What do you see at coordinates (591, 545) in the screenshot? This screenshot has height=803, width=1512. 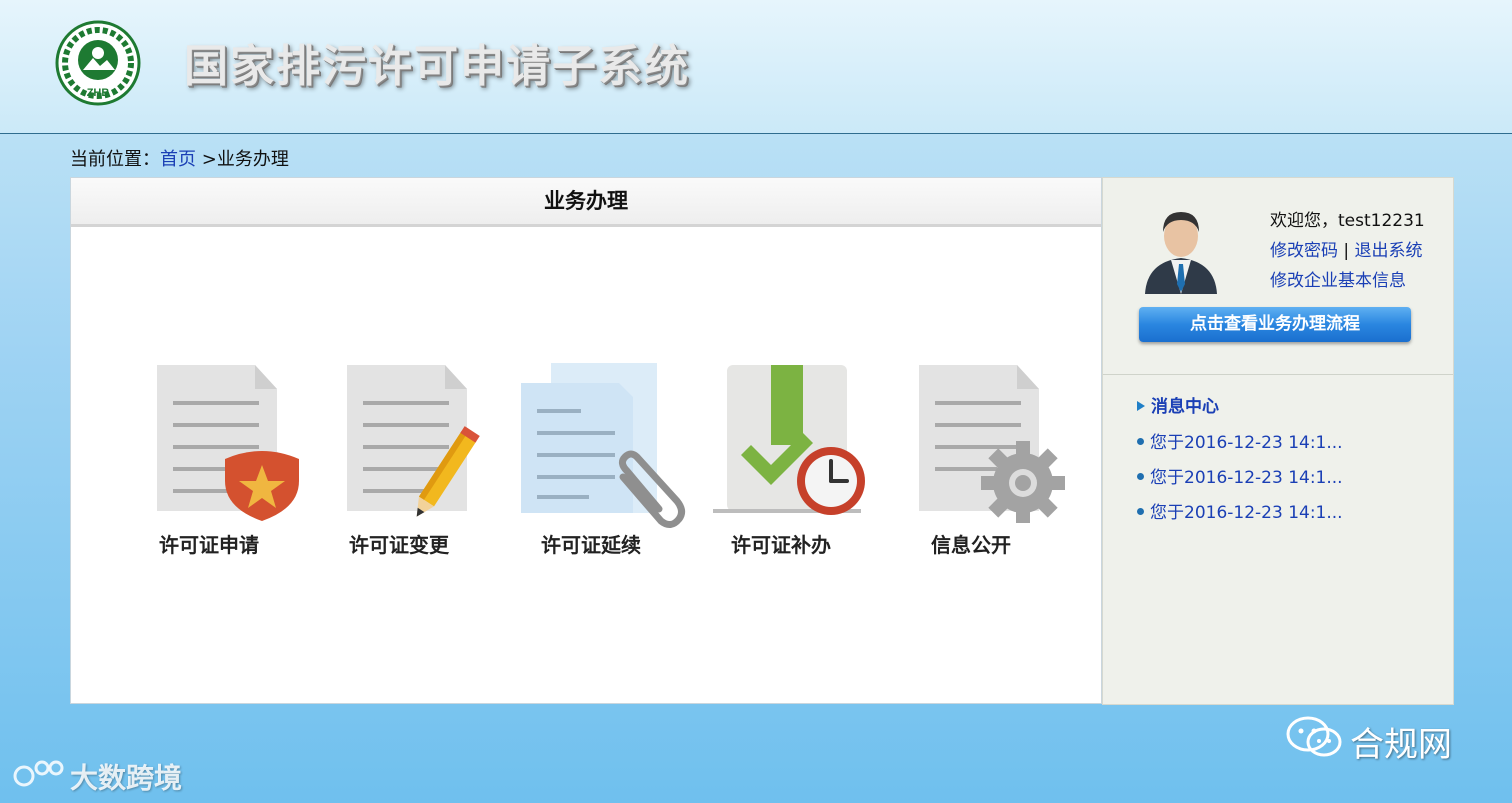 I see `service-label: 许可证延续` at bounding box center [591, 545].